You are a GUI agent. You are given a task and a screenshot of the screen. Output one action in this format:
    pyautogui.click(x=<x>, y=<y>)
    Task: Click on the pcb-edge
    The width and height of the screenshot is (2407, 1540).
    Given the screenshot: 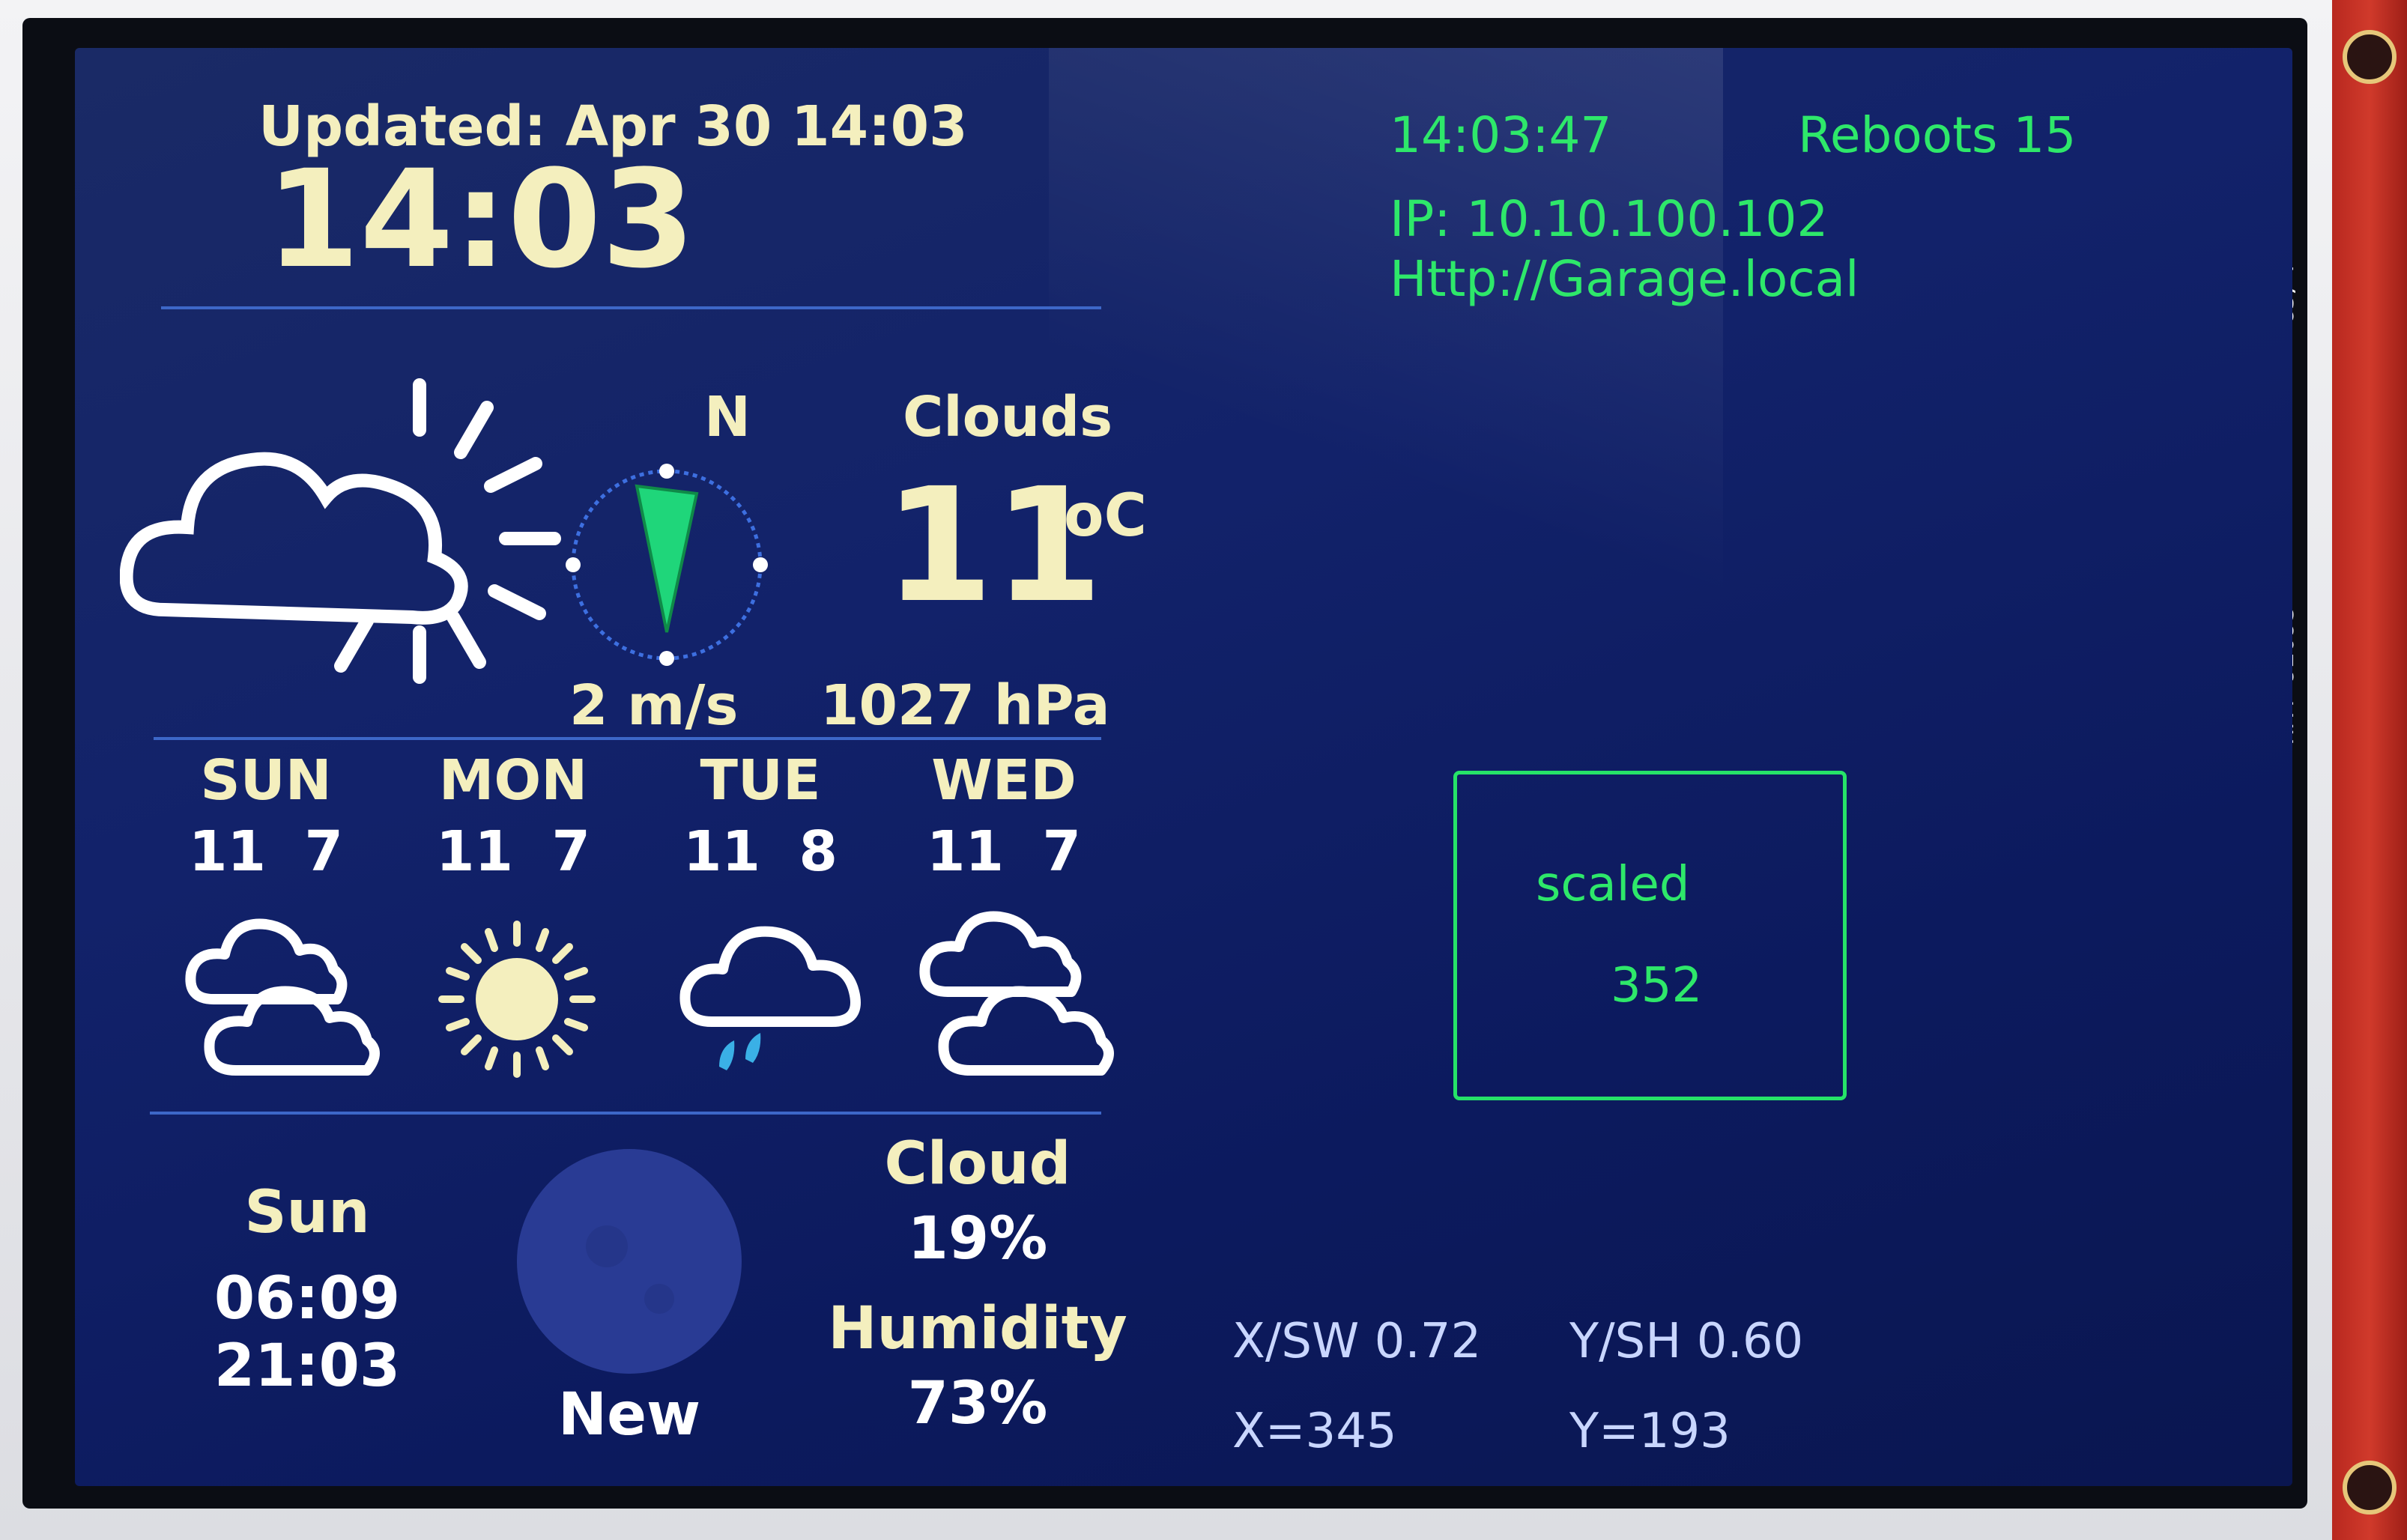 What is the action you would take?
    pyautogui.click(x=2369, y=770)
    